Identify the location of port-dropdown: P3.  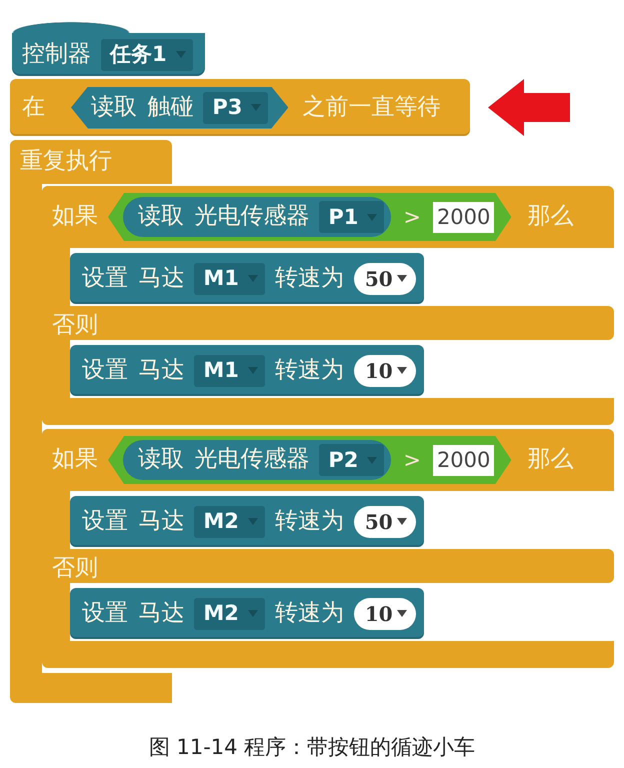
(235, 108).